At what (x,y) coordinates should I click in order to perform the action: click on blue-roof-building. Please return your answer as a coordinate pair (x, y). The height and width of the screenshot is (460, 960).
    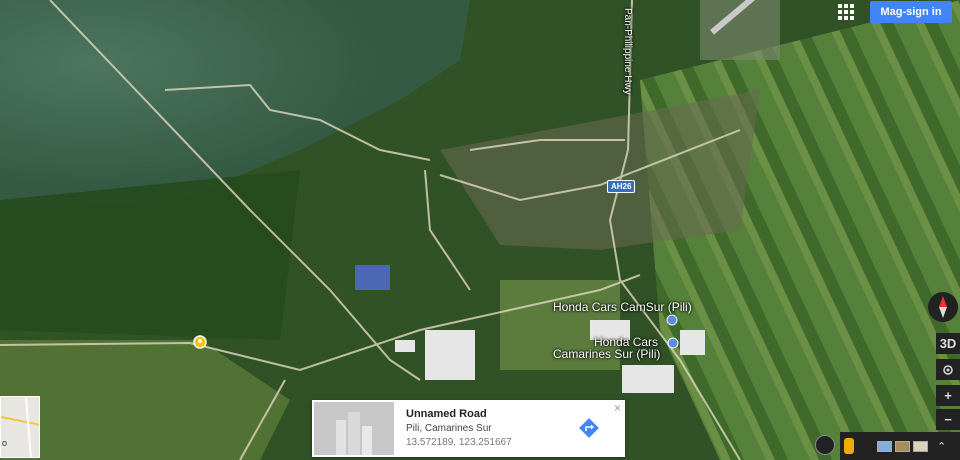
    Looking at the image, I should click on (372, 277).